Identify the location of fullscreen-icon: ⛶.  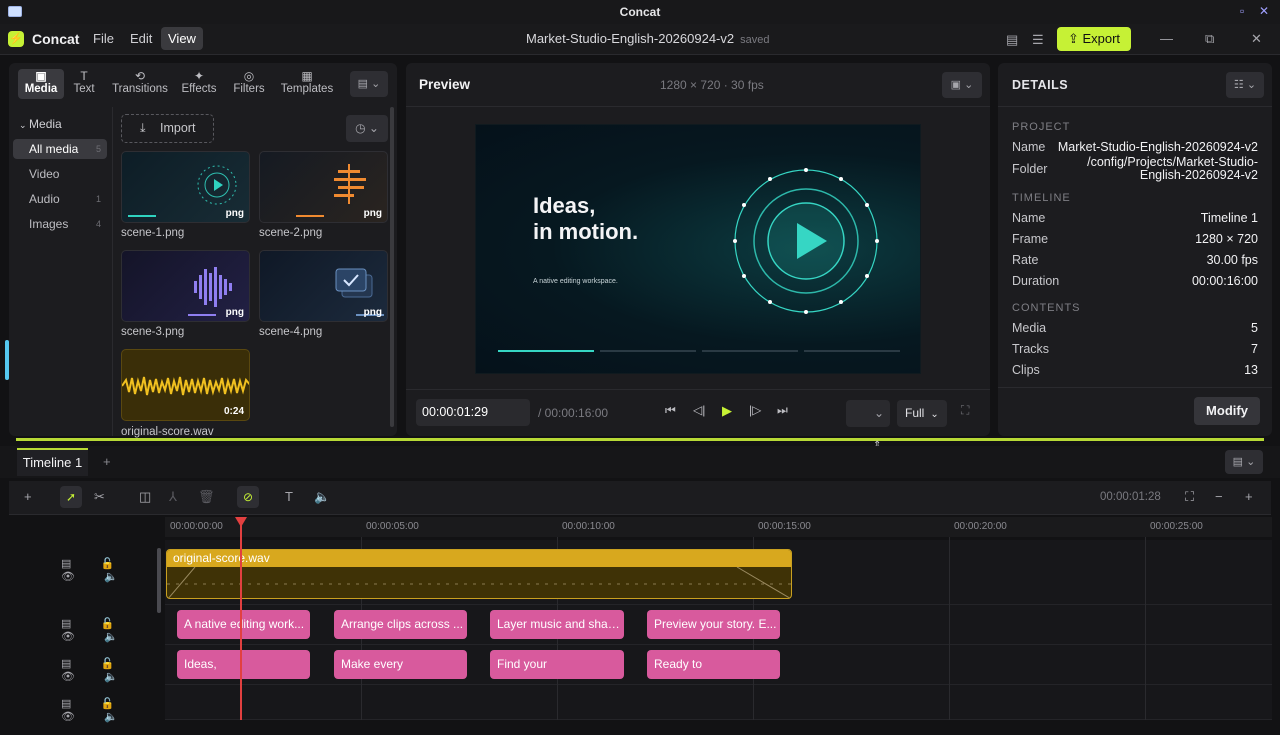
(965, 410).